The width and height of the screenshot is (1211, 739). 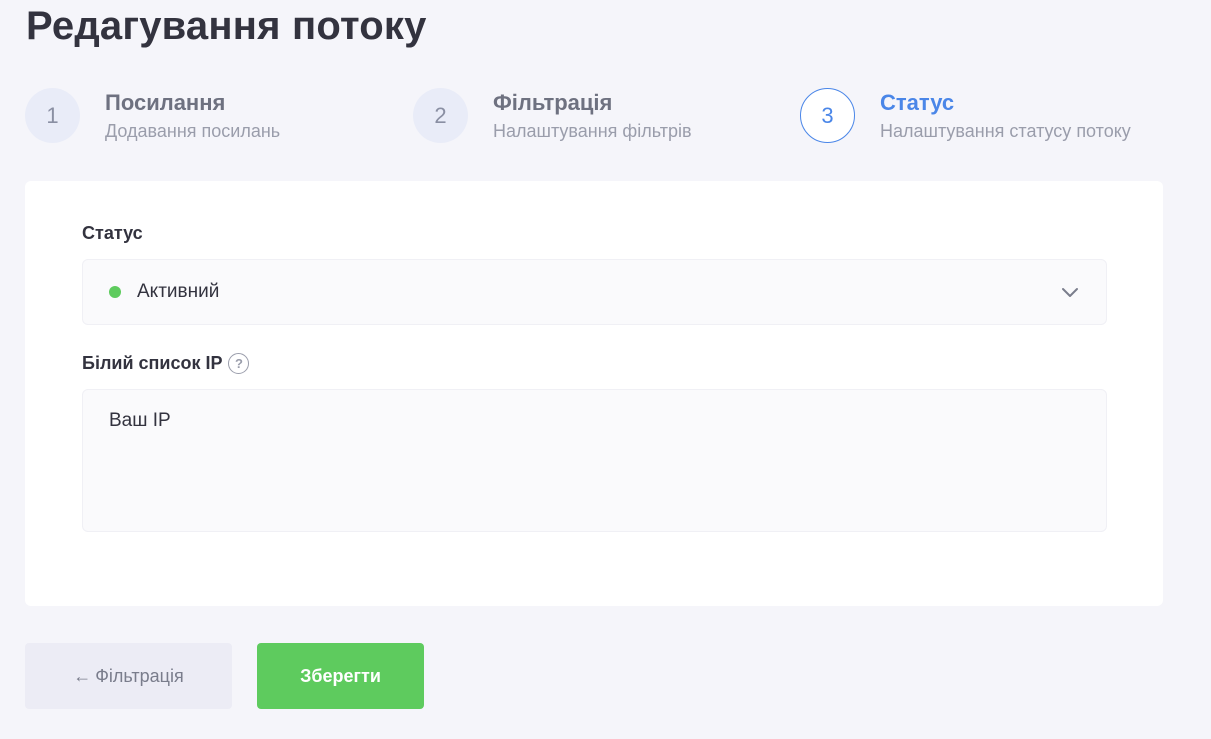 What do you see at coordinates (592, 118) in the screenshot?
I see `step-text: Фільтрація Налаштування фільтрів` at bounding box center [592, 118].